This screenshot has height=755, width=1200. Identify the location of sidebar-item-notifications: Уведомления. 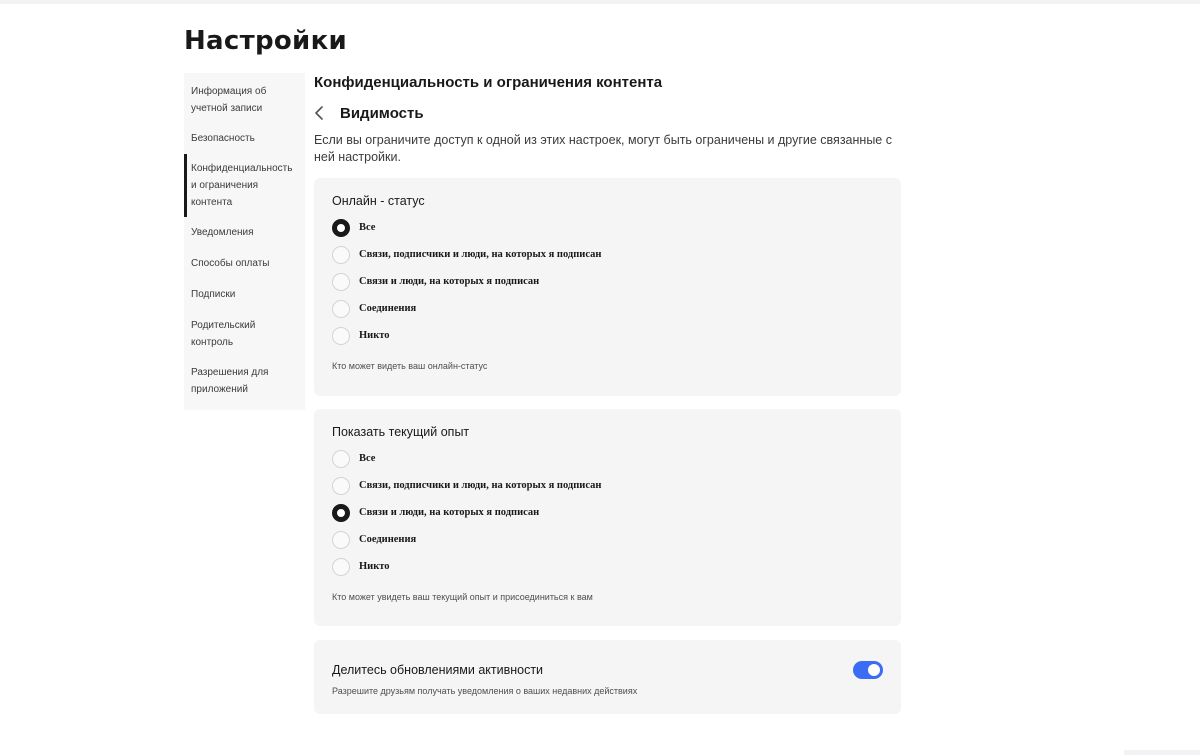
(244, 232).